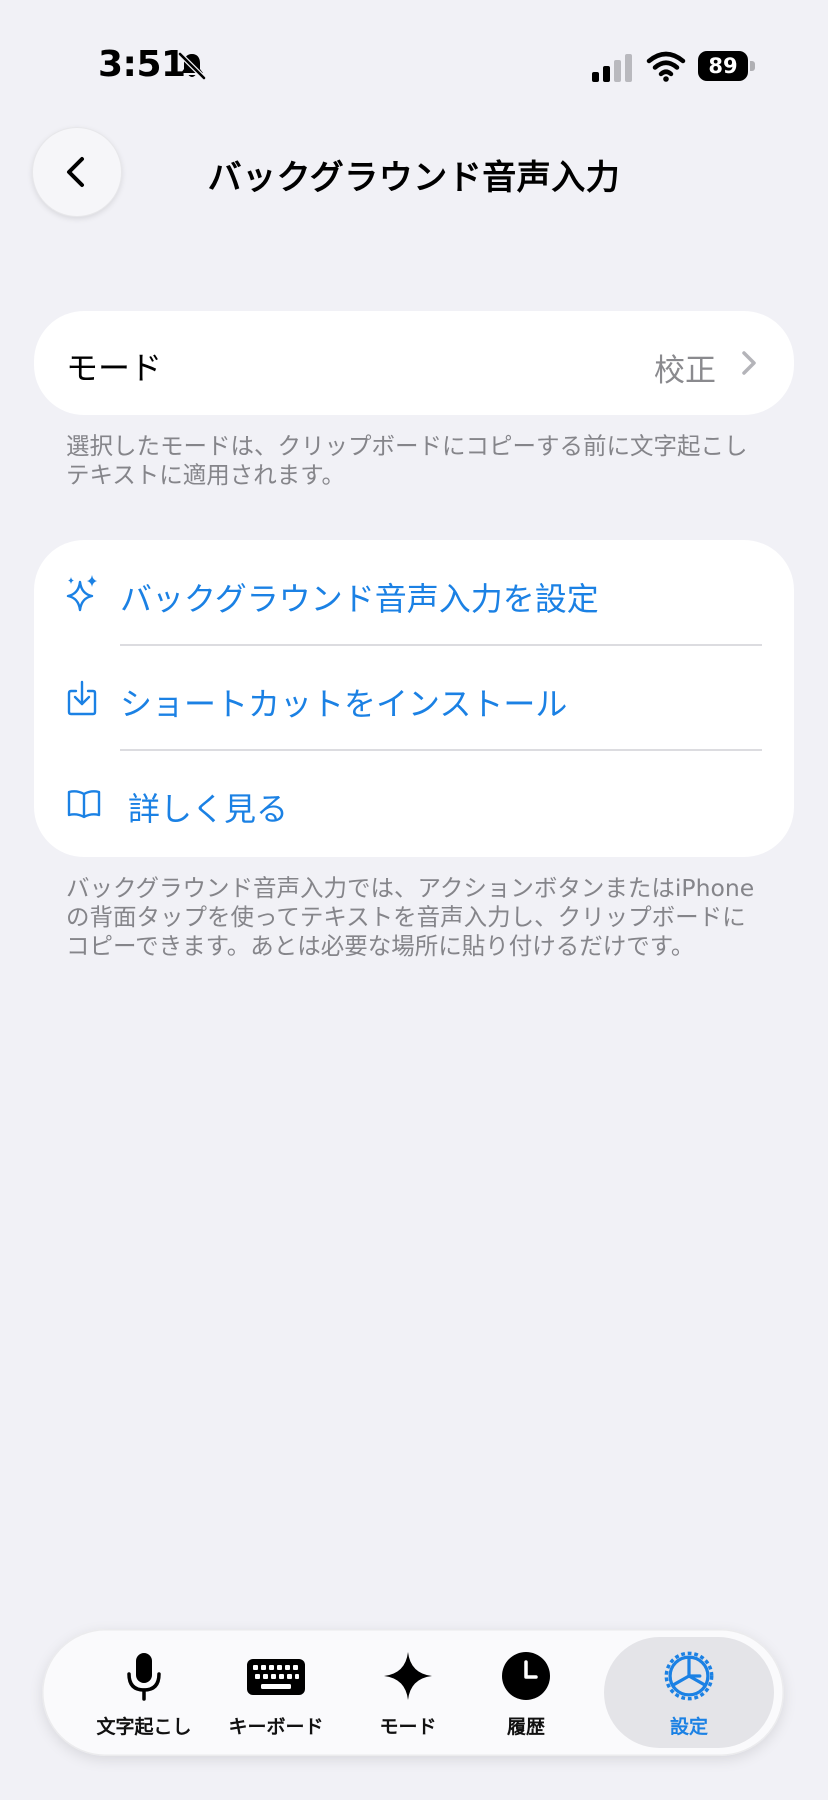 Image resolution: width=828 pixels, height=1800 pixels. I want to click on mode-card: モード 校正, so click(414, 363).